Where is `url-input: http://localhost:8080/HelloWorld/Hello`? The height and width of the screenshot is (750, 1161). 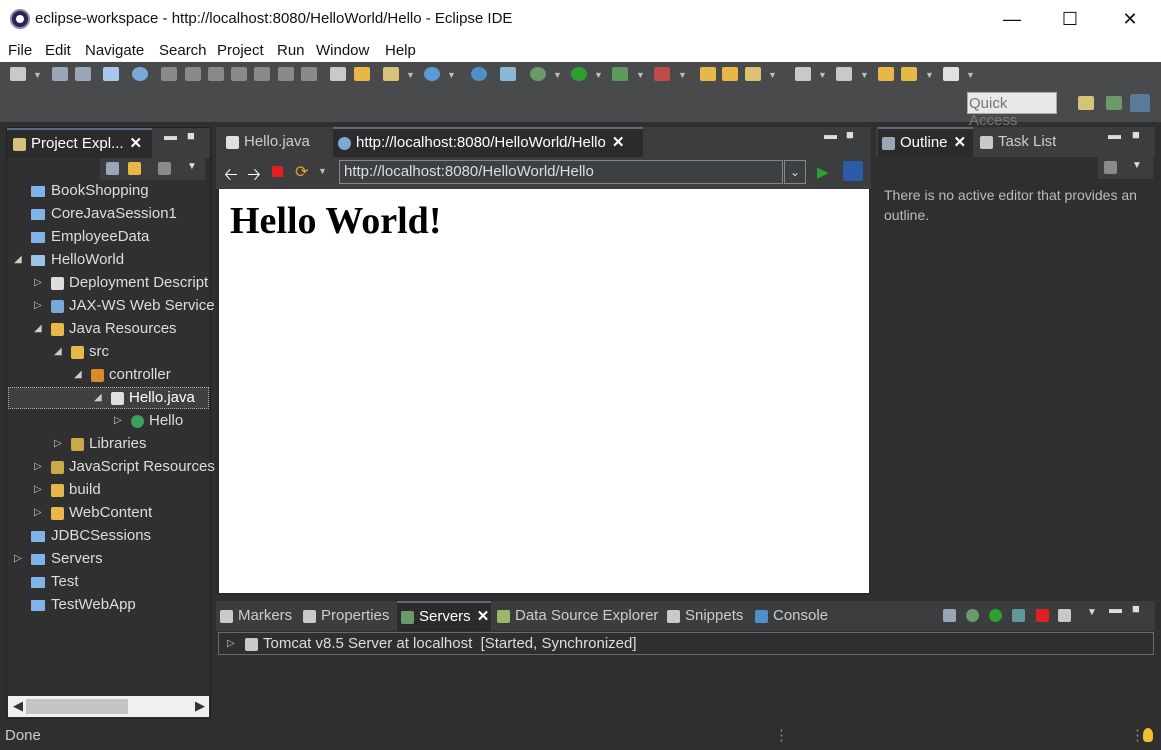
url-input: http://localhost:8080/HelloWorld/Hello is located at coordinates (561, 172).